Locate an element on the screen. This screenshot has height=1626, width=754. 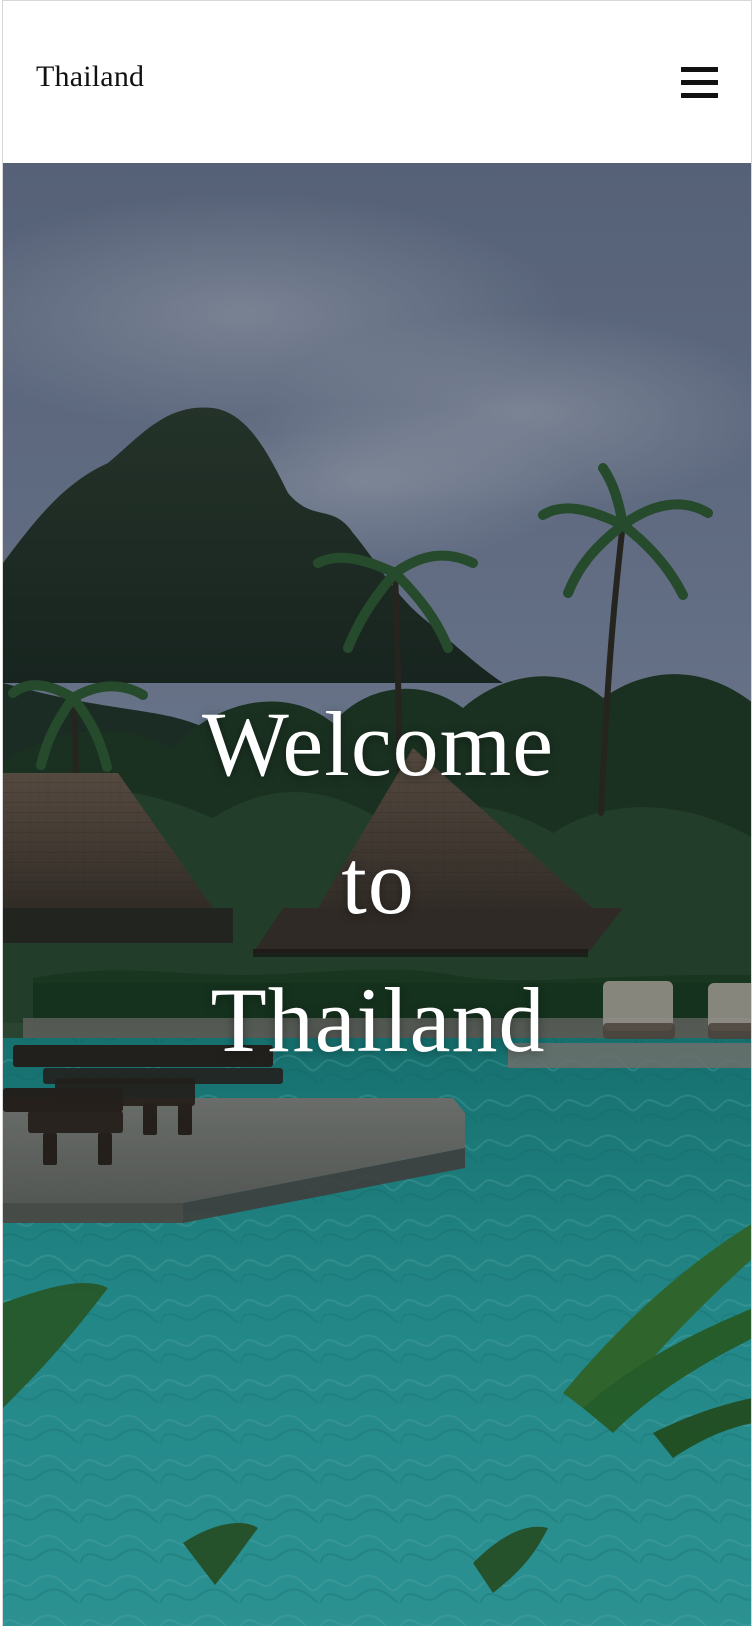
hamburger-menu-button is located at coordinates (699, 82).